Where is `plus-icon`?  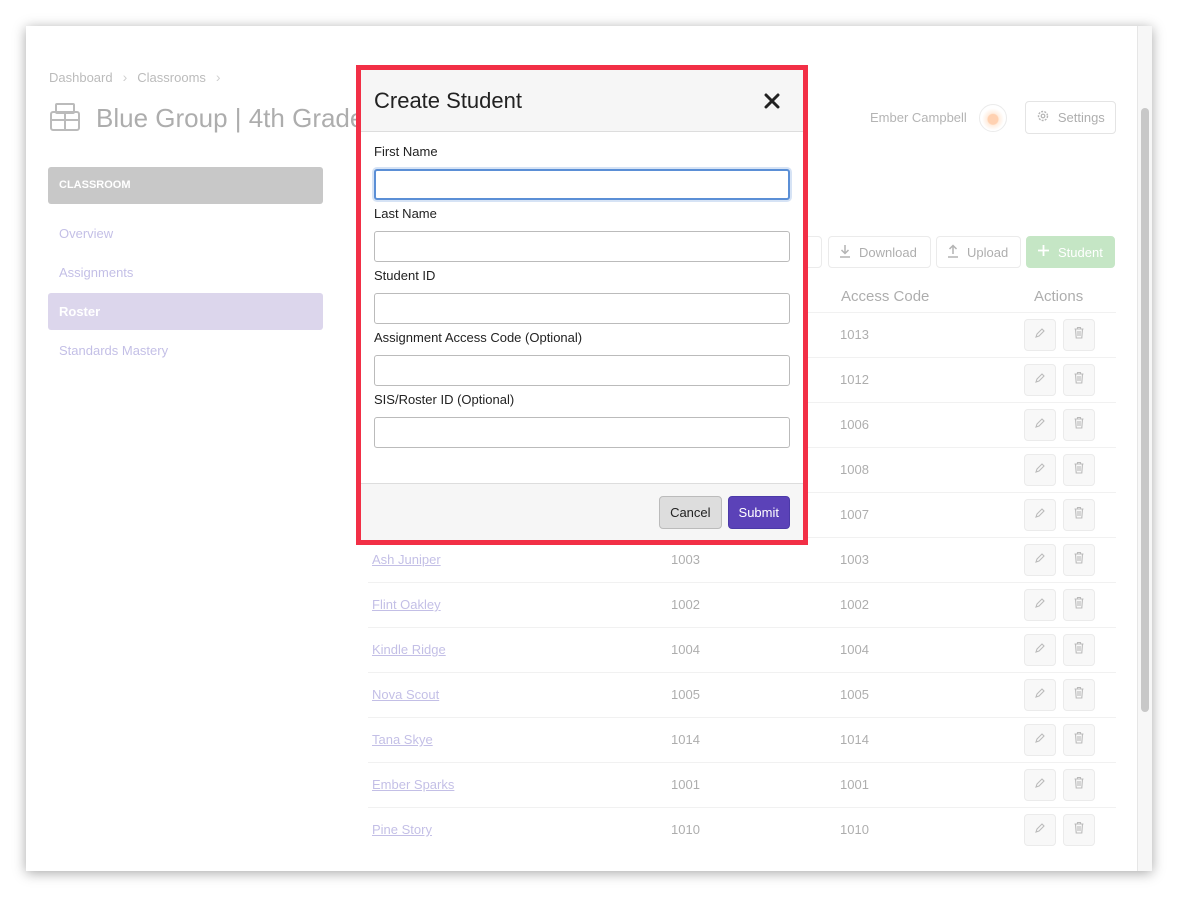 plus-icon is located at coordinates (1043, 252).